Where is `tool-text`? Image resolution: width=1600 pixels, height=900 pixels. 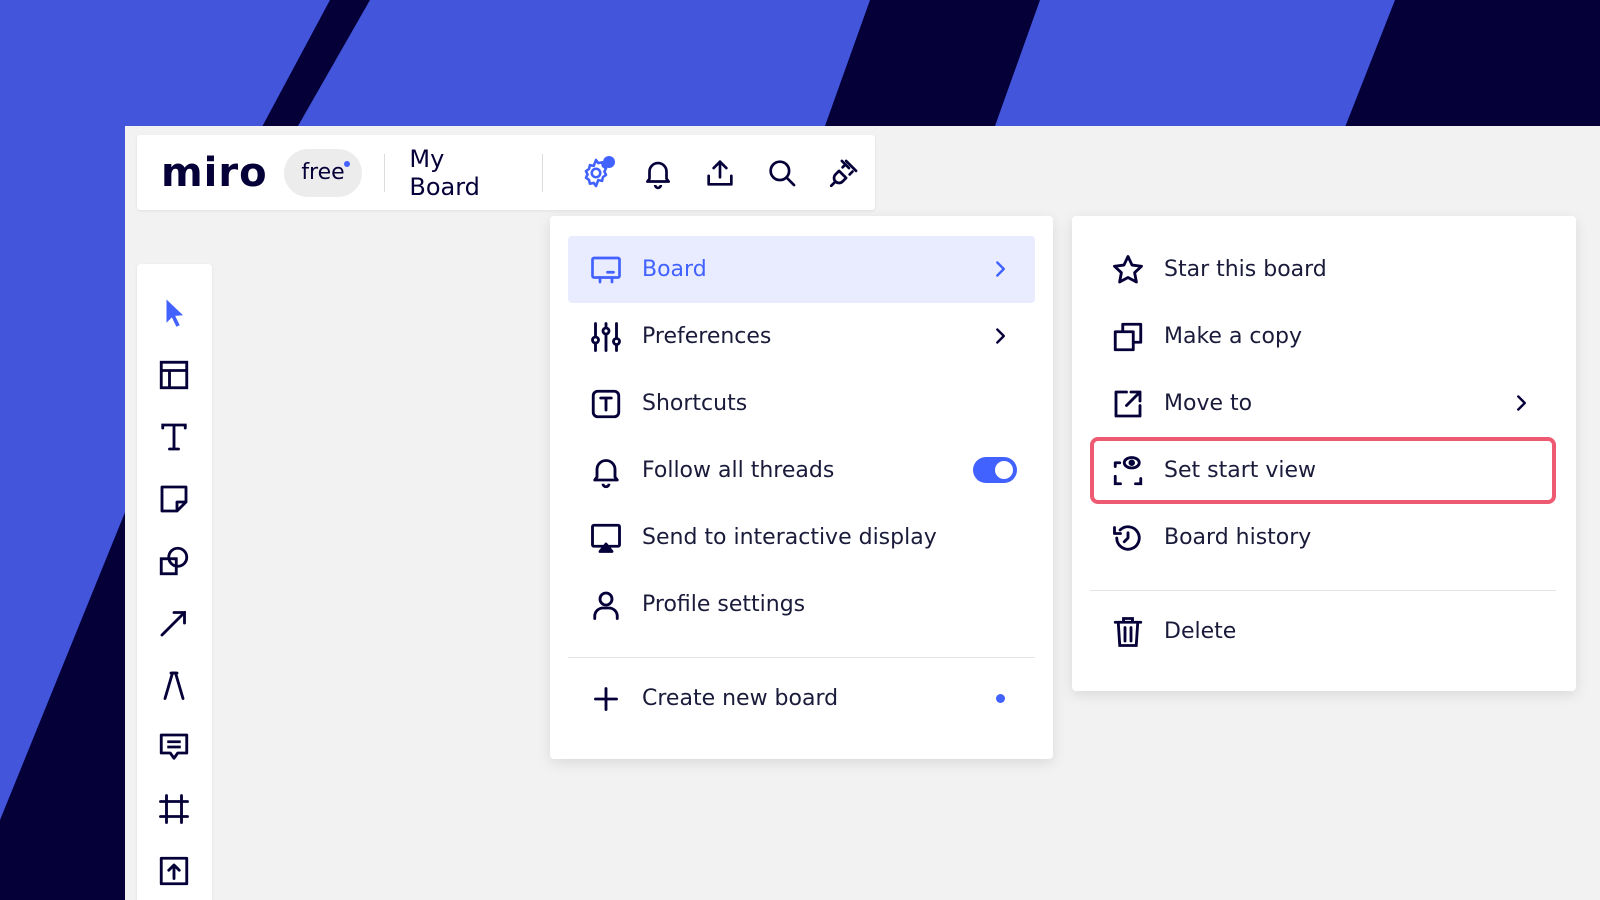
tool-text is located at coordinates (174, 437).